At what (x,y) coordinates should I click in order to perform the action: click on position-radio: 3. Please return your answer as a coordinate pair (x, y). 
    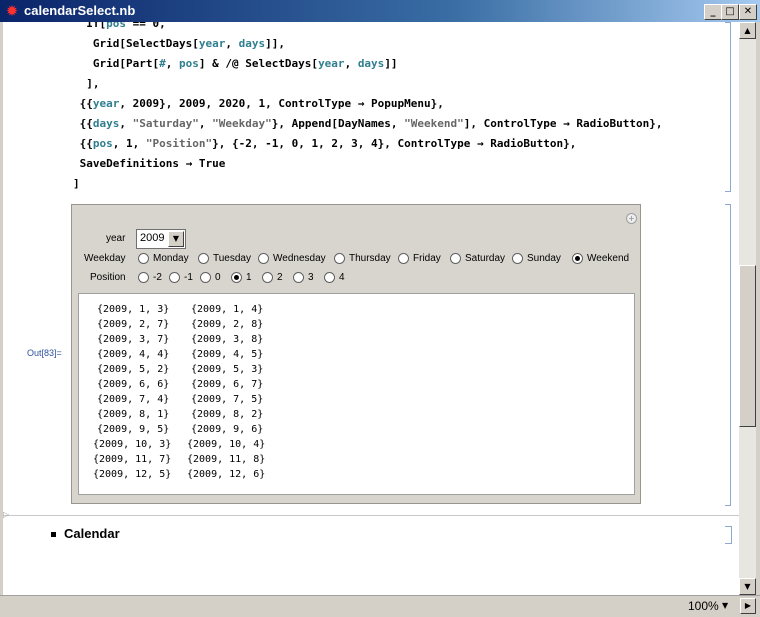
    Looking at the image, I should click on (303, 277).